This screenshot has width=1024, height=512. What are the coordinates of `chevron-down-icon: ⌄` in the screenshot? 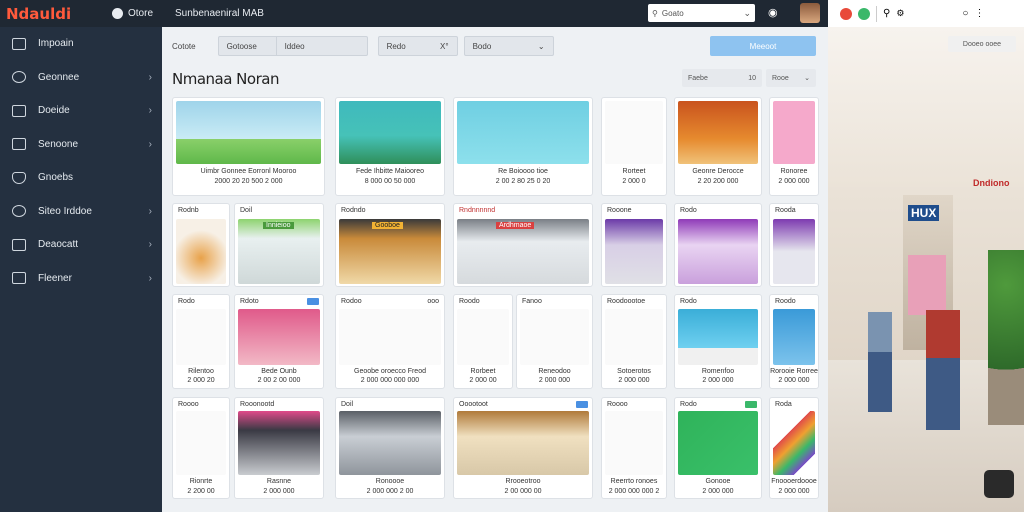 It's located at (747, 13).